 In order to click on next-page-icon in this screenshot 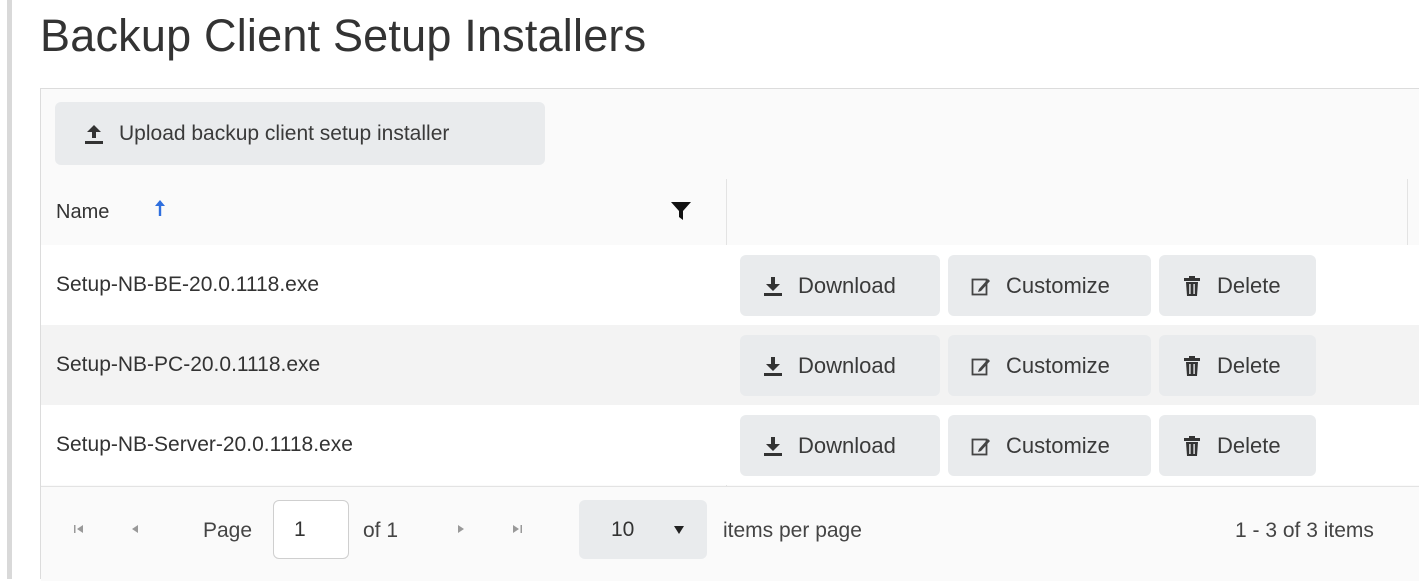, I will do `click(461, 529)`.